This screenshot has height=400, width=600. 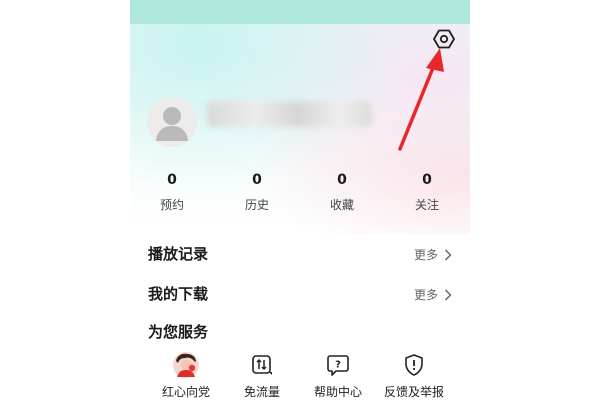 What do you see at coordinates (342, 192) in the screenshot?
I see `stat-favorites: 0 收藏` at bounding box center [342, 192].